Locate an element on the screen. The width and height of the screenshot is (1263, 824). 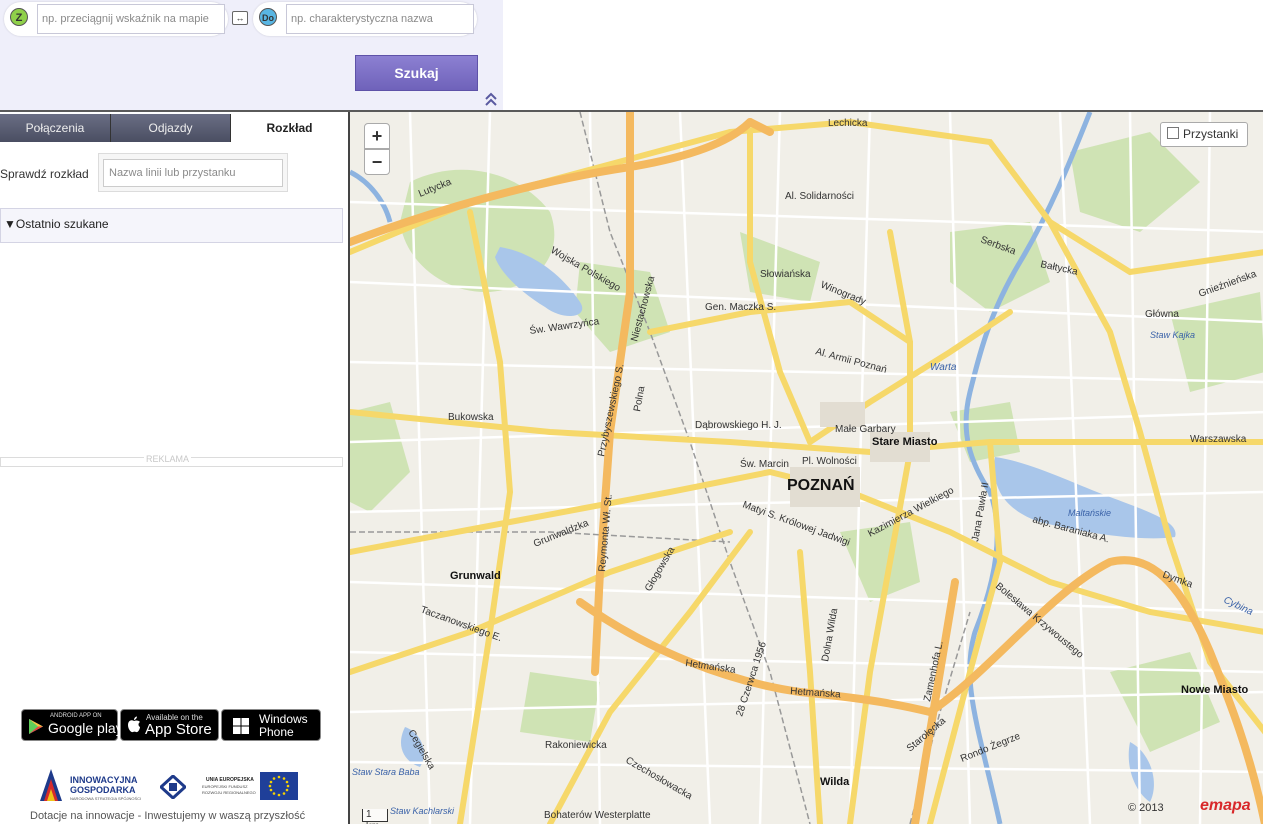
label-dolna-wilda: Dolna Wilda is located at coordinates (830, 634).